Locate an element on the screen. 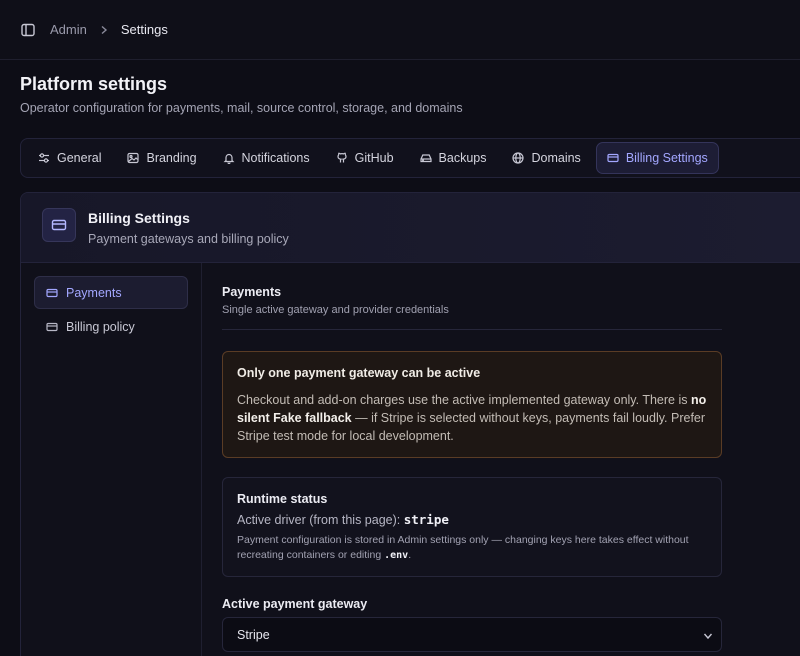  gateway-select: Stripe is located at coordinates (472, 634).